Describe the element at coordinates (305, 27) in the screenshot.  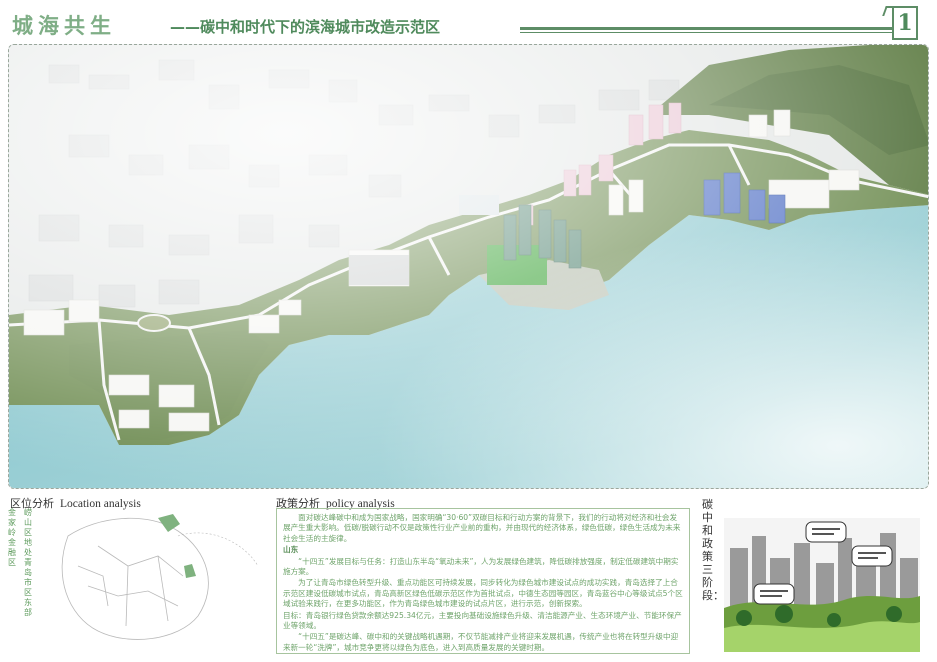
I see `page-subtitle: ——碳中和时代下的滨海城市改造示范区` at that location.